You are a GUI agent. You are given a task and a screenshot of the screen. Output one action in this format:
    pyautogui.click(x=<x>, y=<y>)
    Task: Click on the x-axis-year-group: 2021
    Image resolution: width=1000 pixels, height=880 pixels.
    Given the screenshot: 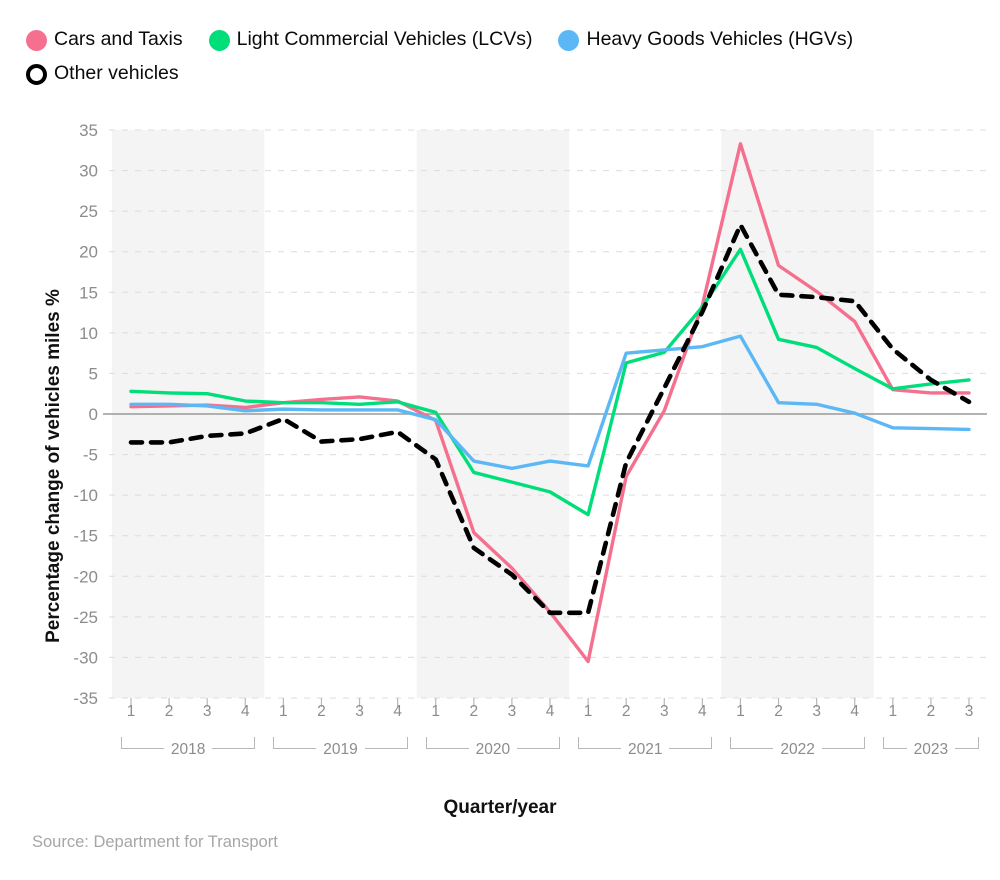 What is the action you would take?
    pyautogui.click(x=645, y=750)
    